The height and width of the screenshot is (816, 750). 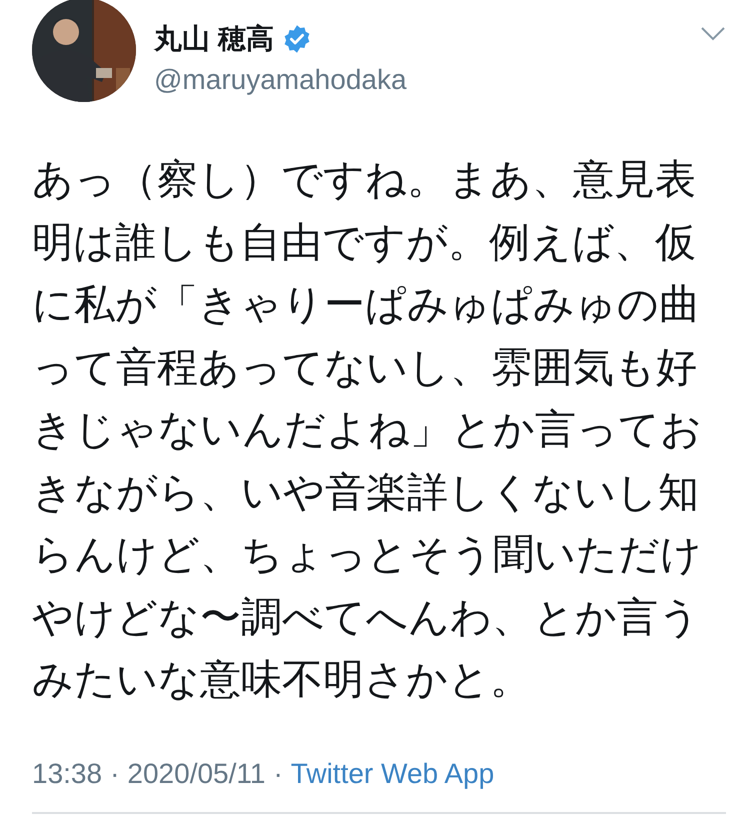 What do you see at coordinates (713, 34) in the screenshot?
I see `chevron-down-icon` at bounding box center [713, 34].